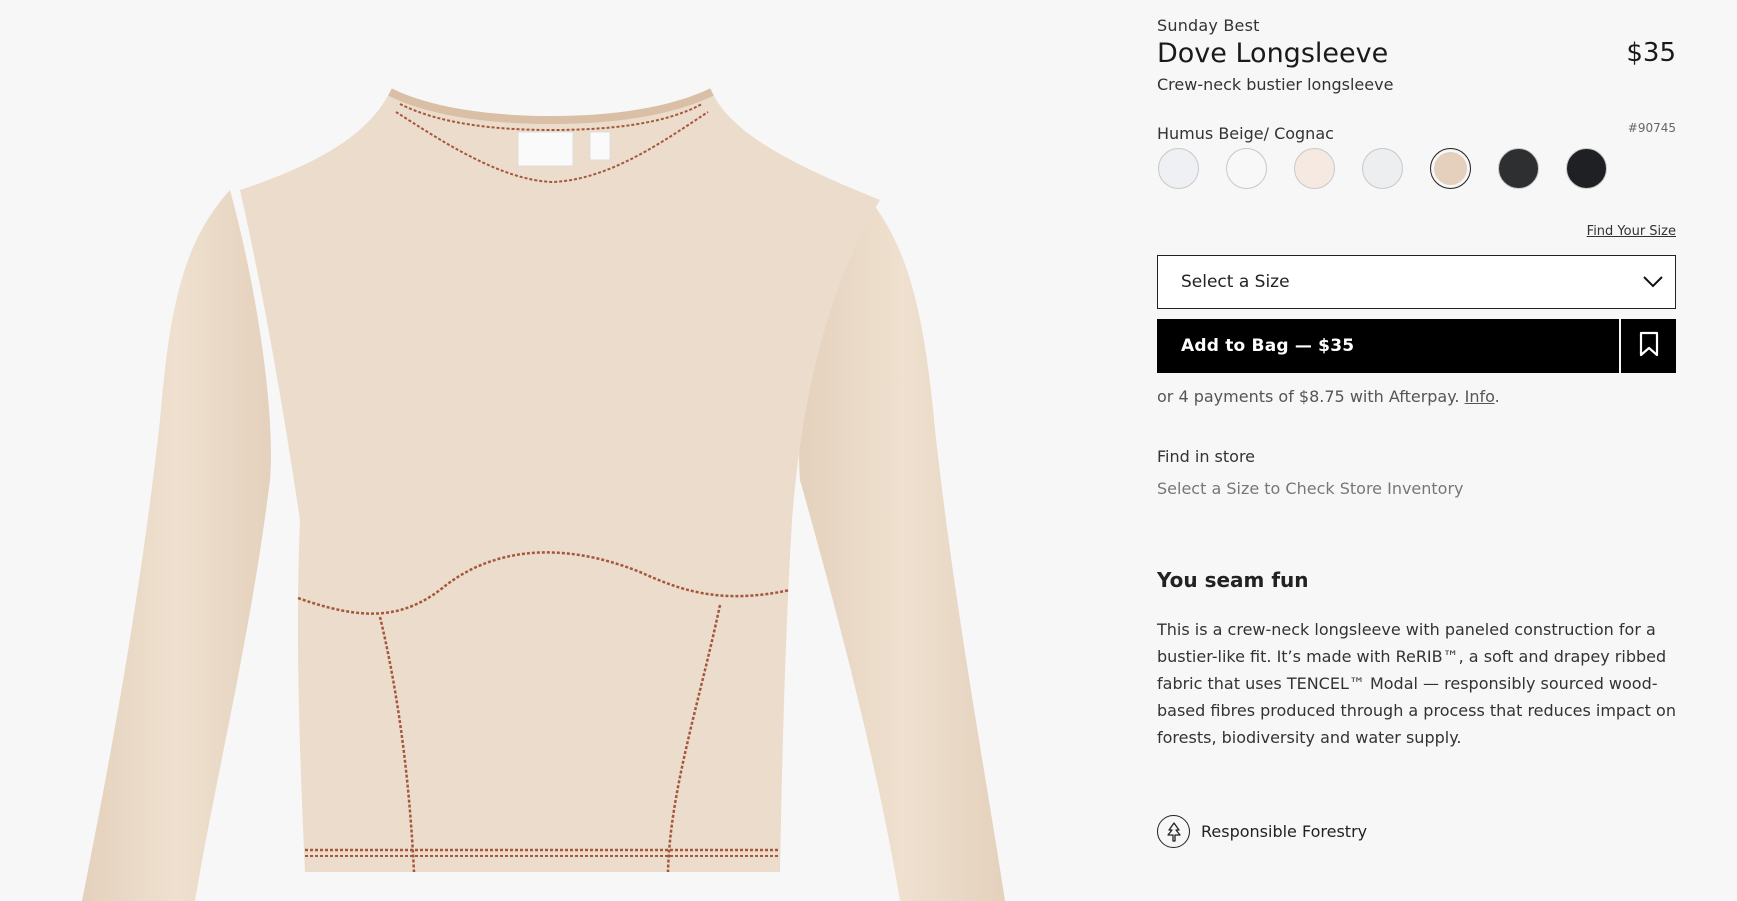  I want to click on responsible-forestry-feature: Responsible Forestry, so click(1262, 831).